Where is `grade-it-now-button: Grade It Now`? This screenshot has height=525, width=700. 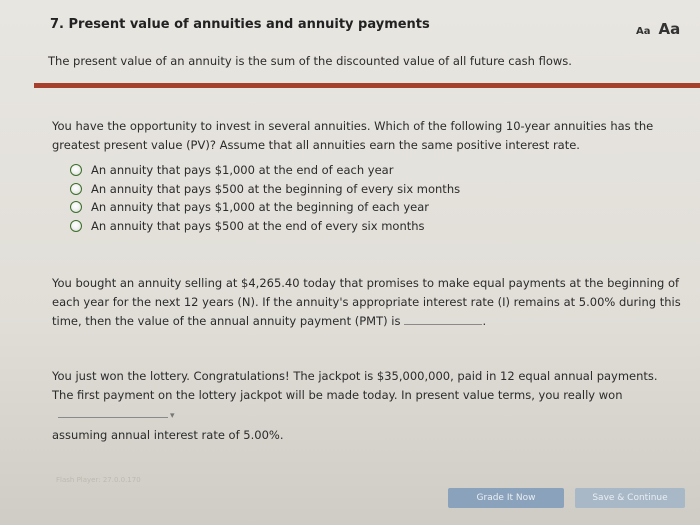 grade-it-now-button: Grade It Now is located at coordinates (506, 498).